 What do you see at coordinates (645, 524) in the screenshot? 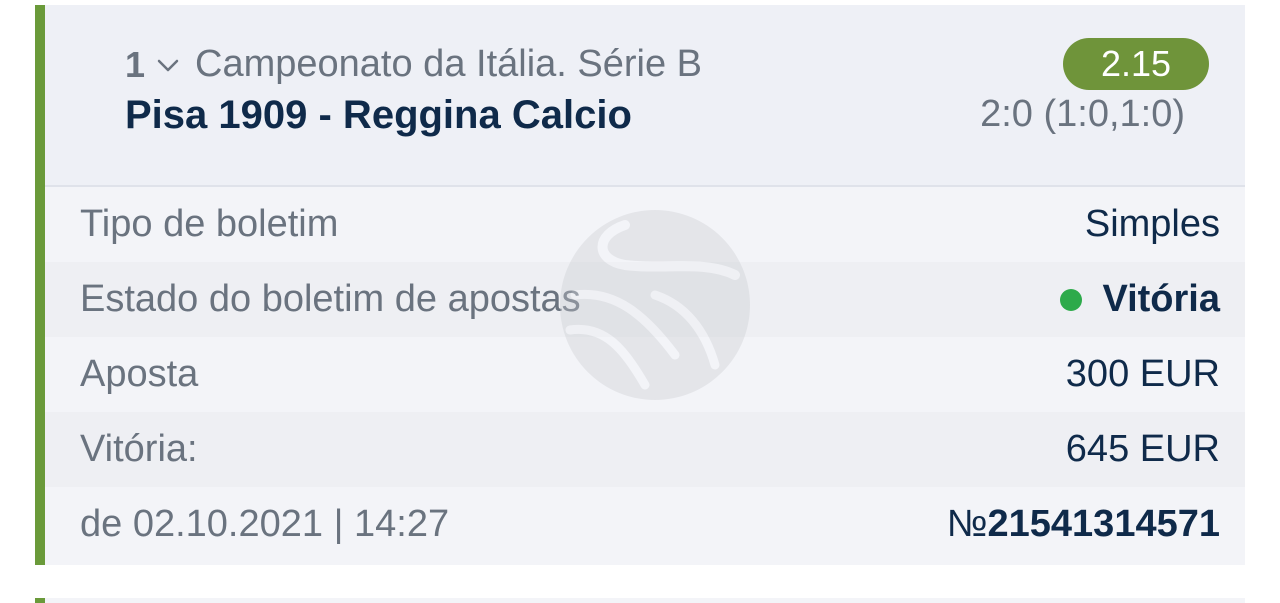
I see `detail-row-date: de 02.10.2021 | 14:27 № 21541314571` at bounding box center [645, 524].